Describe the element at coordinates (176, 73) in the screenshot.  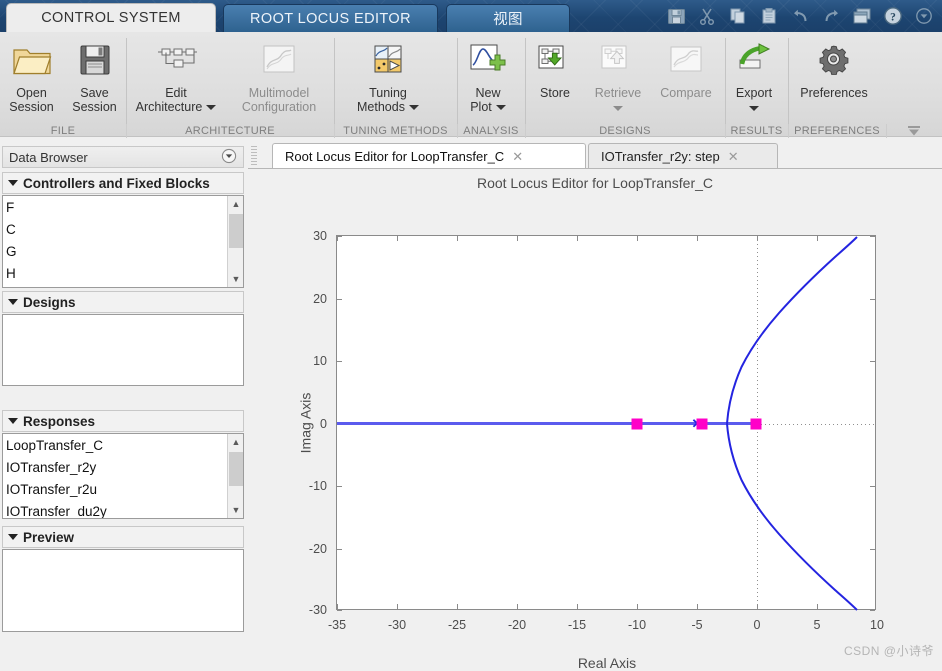
I see `edit-architecture-button: Edit Architecture` at that location.